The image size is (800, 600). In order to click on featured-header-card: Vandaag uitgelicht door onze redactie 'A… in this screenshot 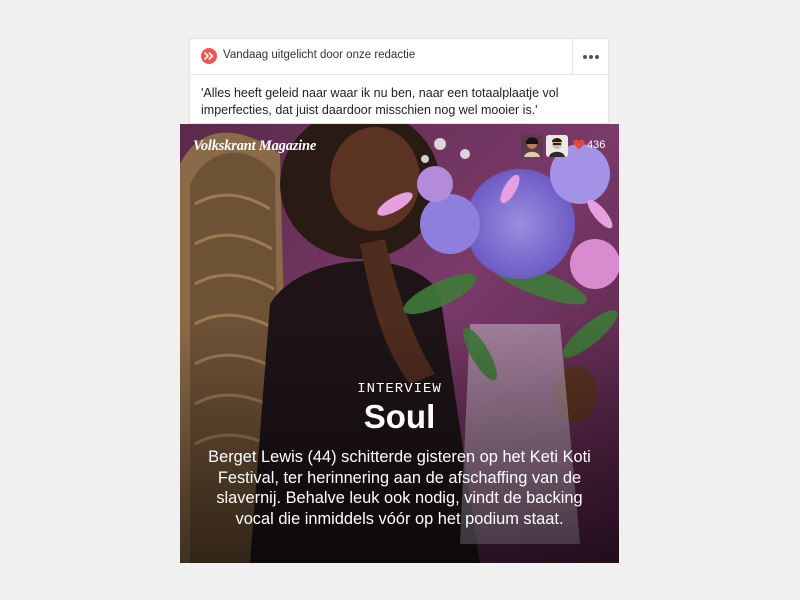, I will do `click(399, 81)`.